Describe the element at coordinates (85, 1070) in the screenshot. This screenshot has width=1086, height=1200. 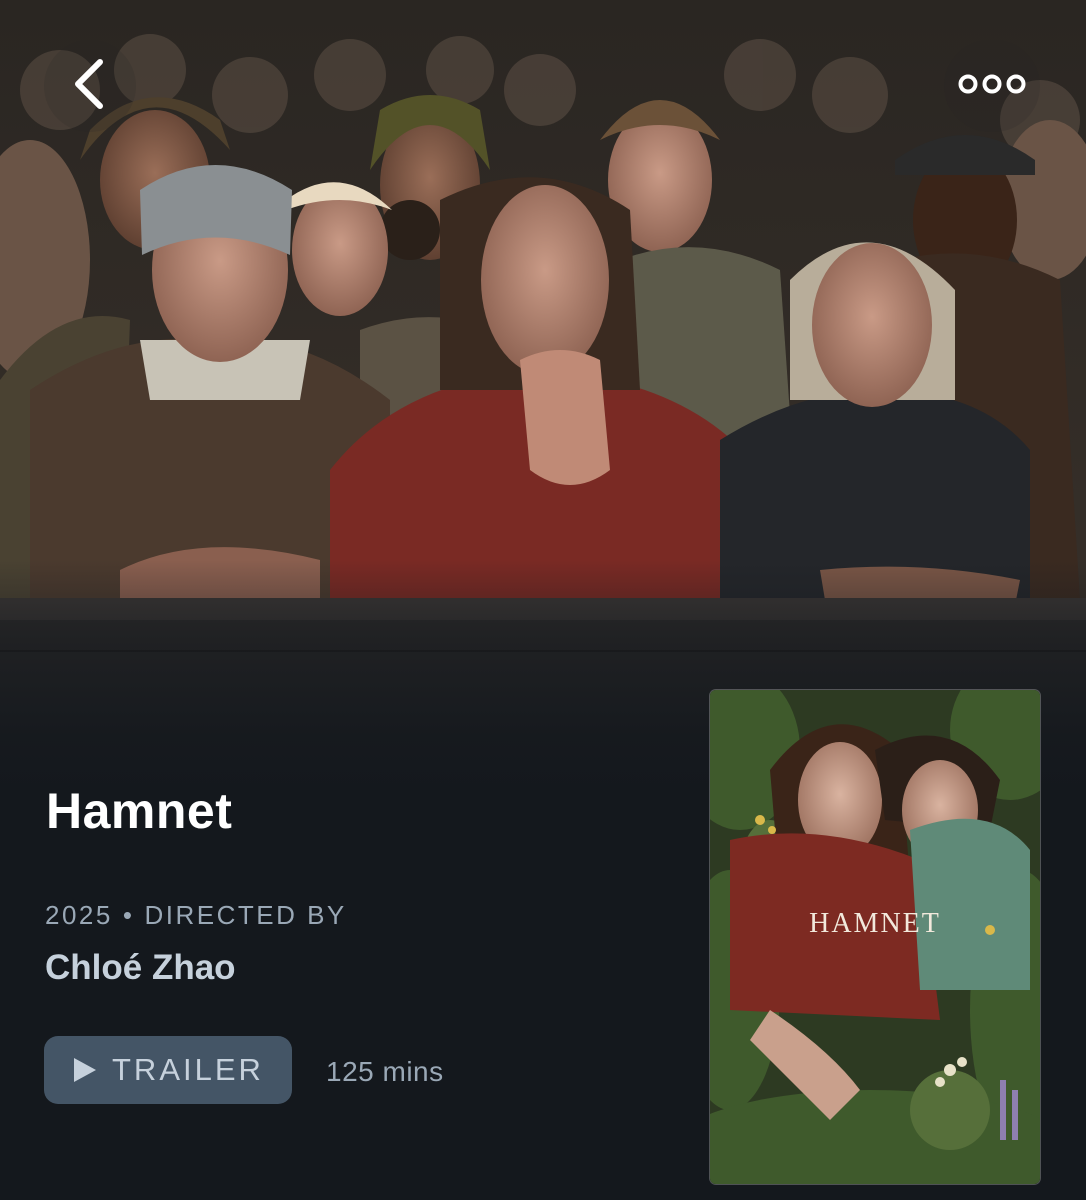
I see `play-icon` at that location.